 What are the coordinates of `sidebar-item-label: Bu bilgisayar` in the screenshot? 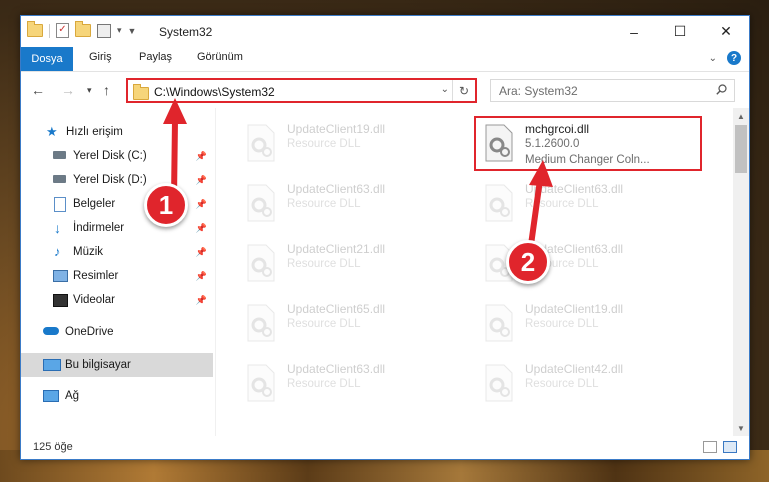 It's located at (98, 365).